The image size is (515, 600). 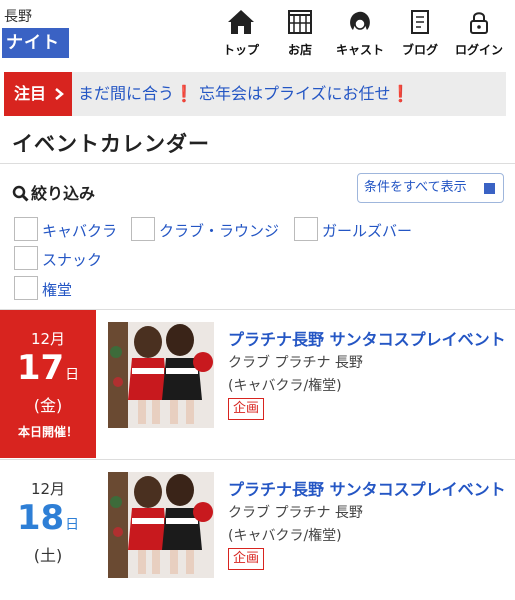 I want to click on home-icon, so click(x=241, y=22).